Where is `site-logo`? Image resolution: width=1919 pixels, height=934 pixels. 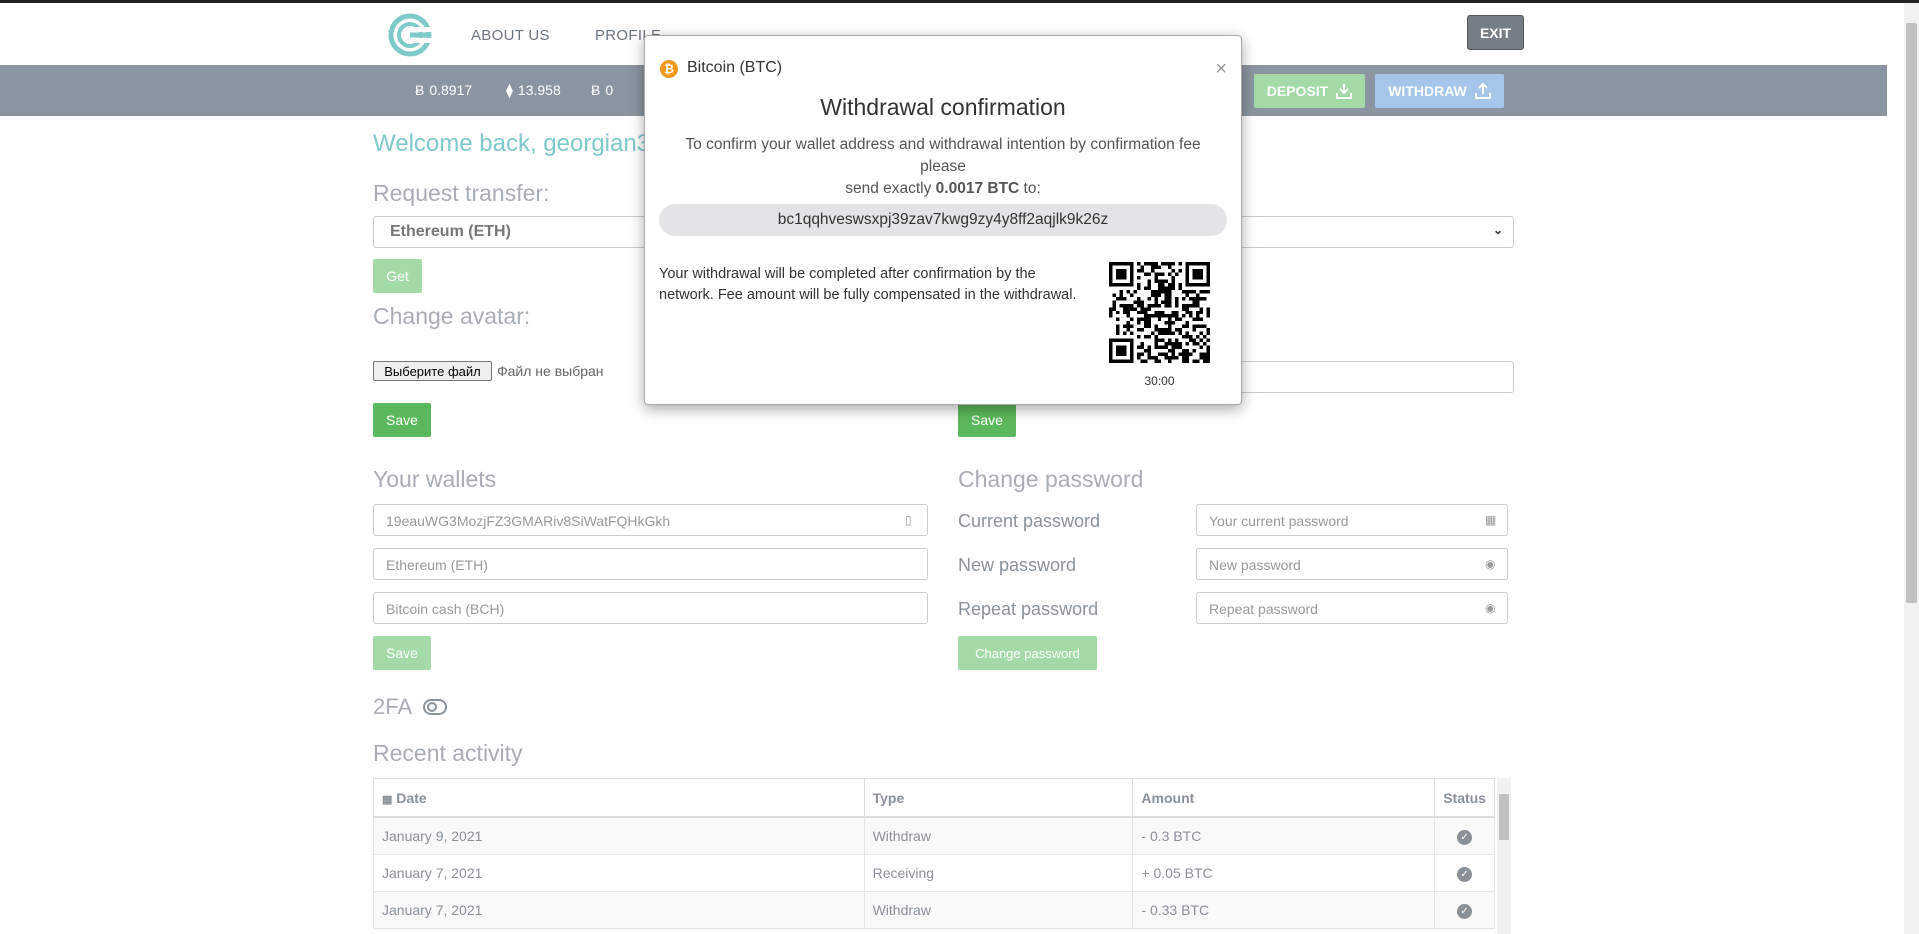
site-logo is located at coordinates (410, 35).